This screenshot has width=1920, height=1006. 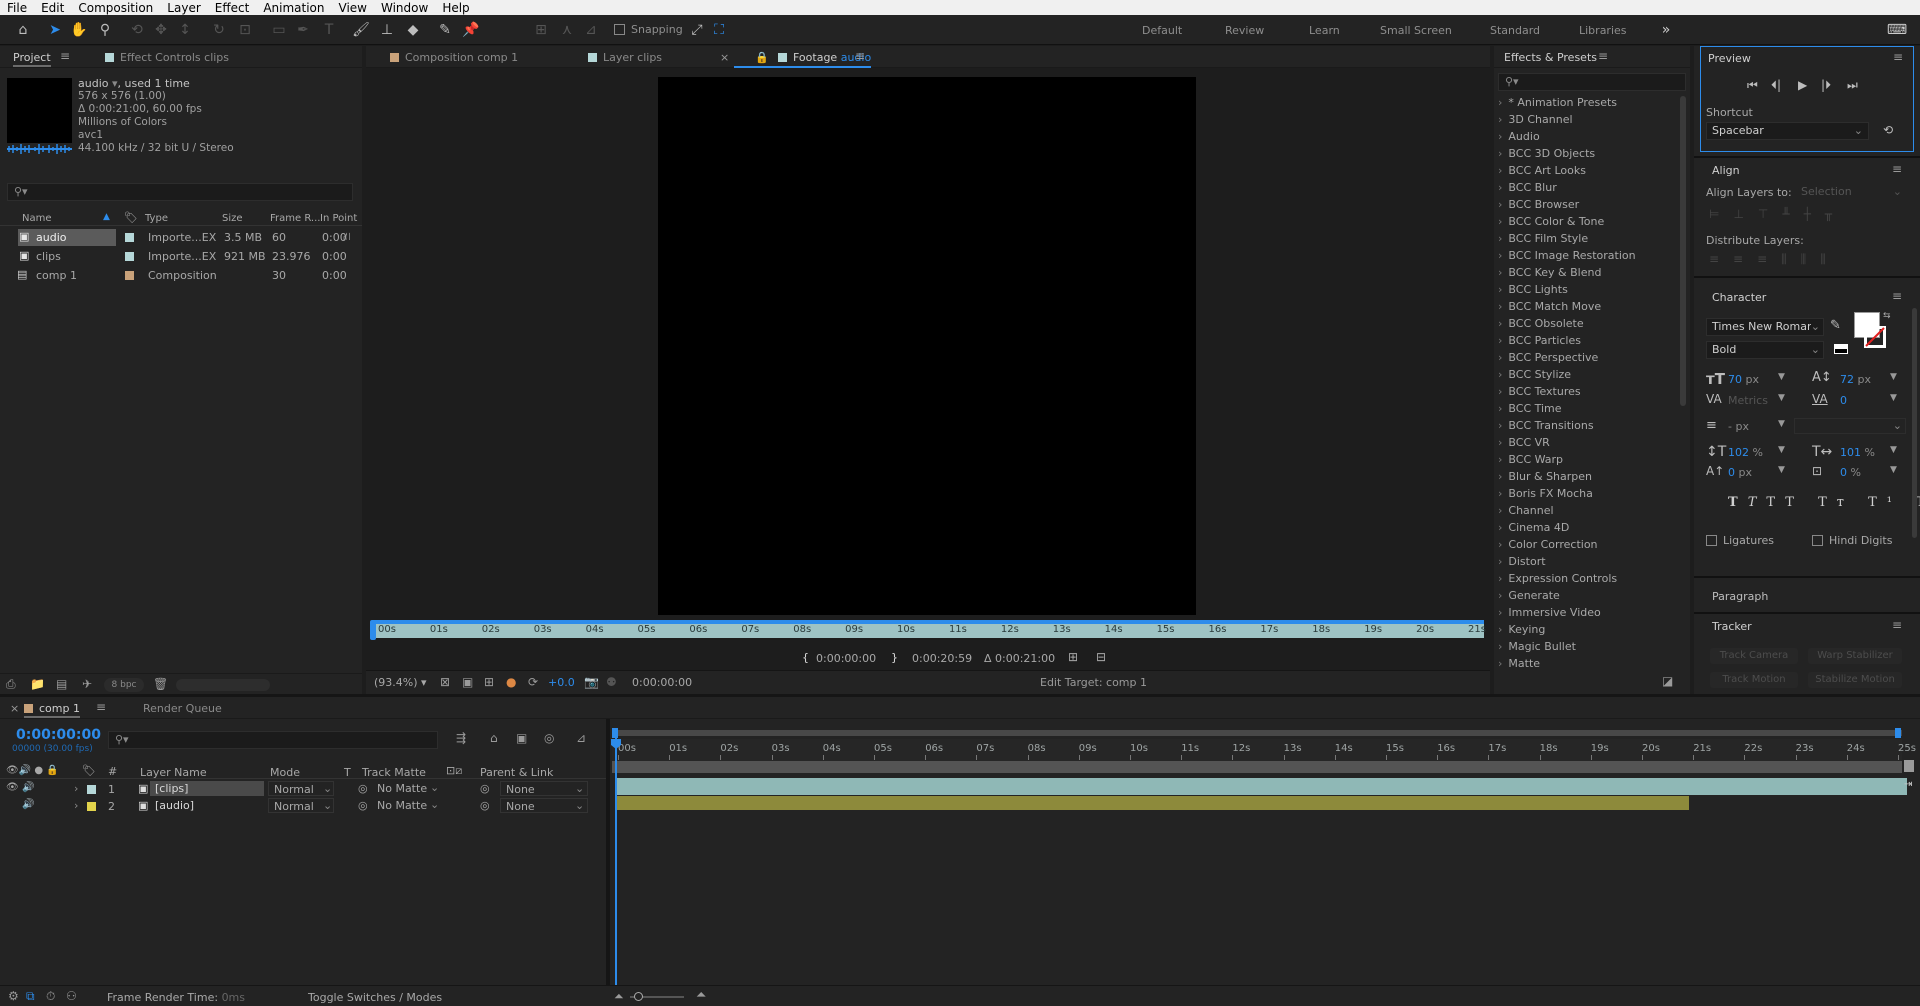 What do you see at coordinates (942, 658) in the screenshot?
I see `out-point-time: 0:00:20:59` at bounding box center [942, 658].